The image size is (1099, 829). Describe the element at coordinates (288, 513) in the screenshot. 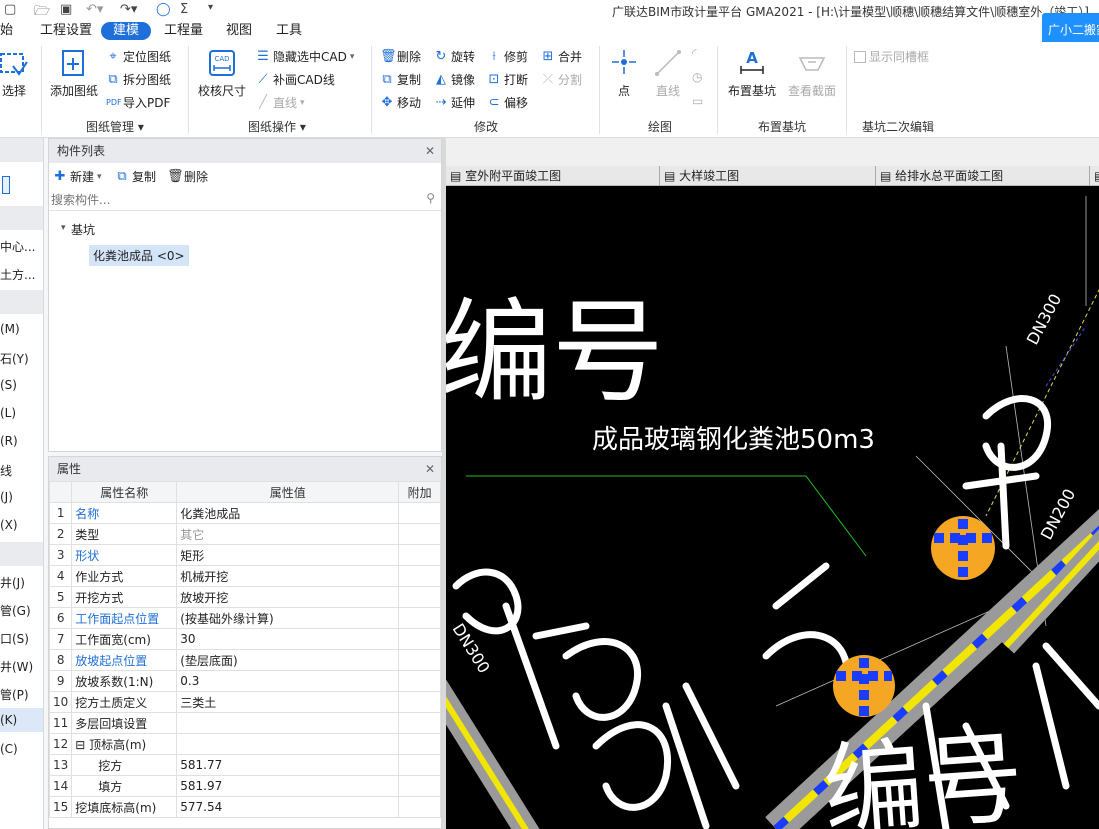

I see `property-value: 化粪池成品` at that location.